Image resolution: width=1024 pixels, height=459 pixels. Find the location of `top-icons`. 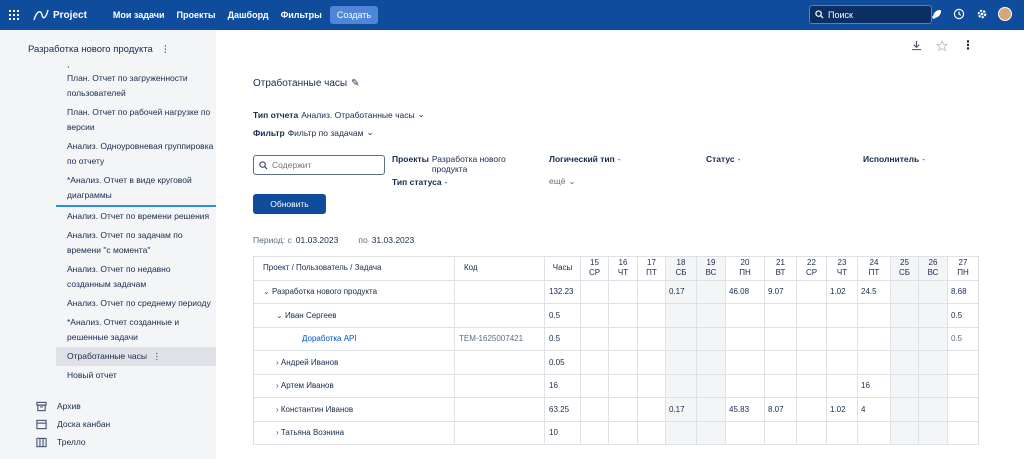

top-icons is located at coordinates (970, 14).